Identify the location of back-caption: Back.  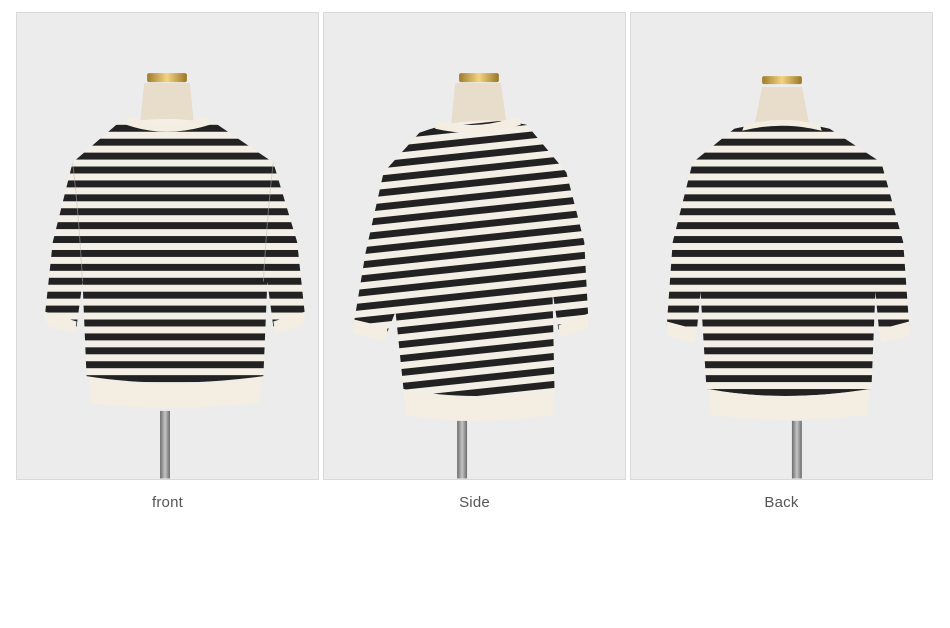
(781, 502).